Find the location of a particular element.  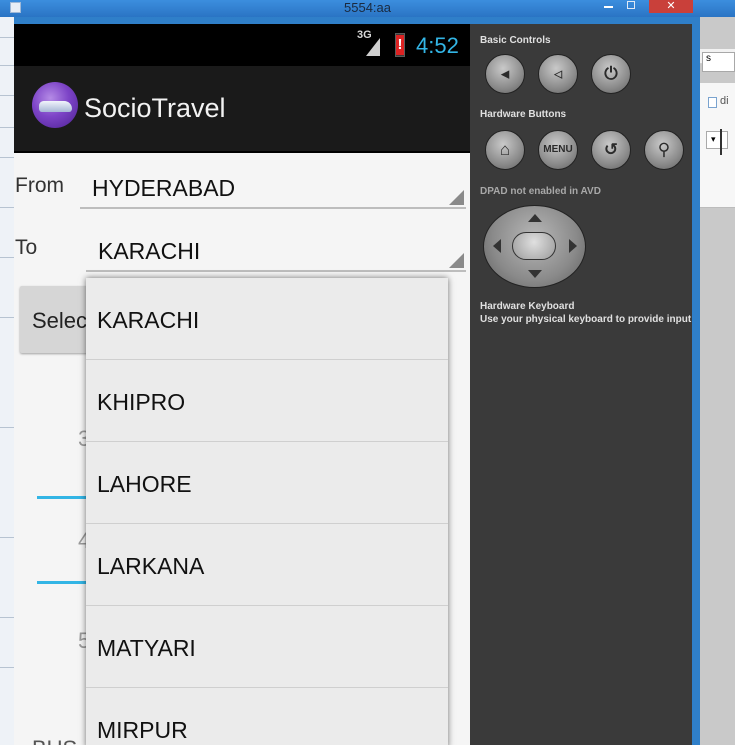

dropdown-option-label: KHIPRO is located at coordinates (141, 402).